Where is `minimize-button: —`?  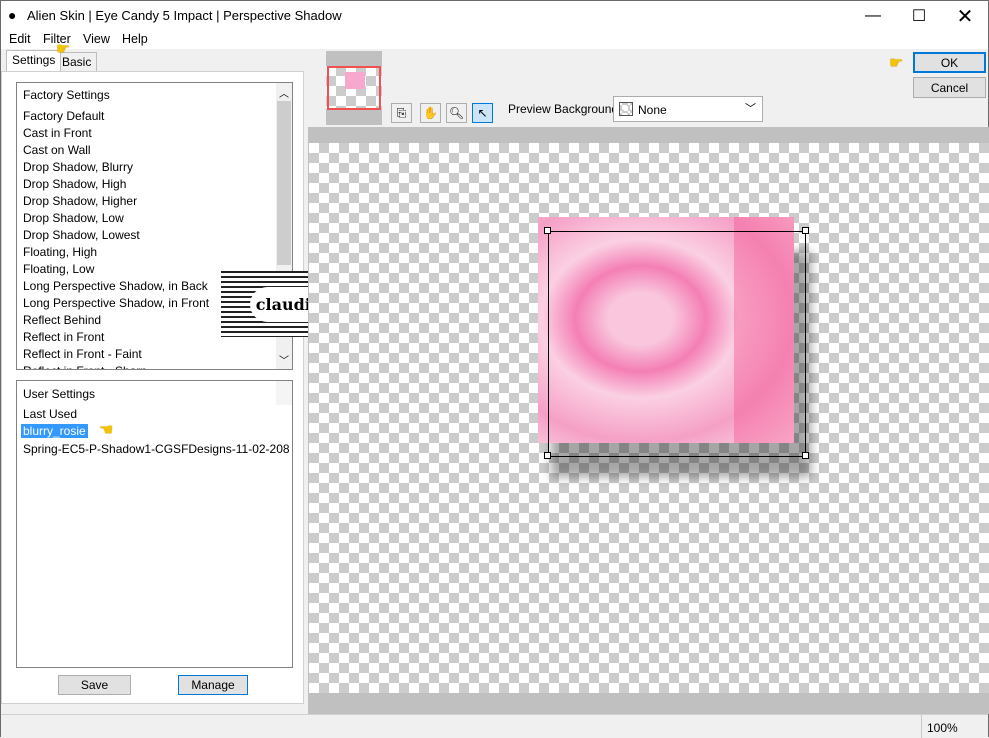 minimize-button: — is located at coordinates (873, 16).